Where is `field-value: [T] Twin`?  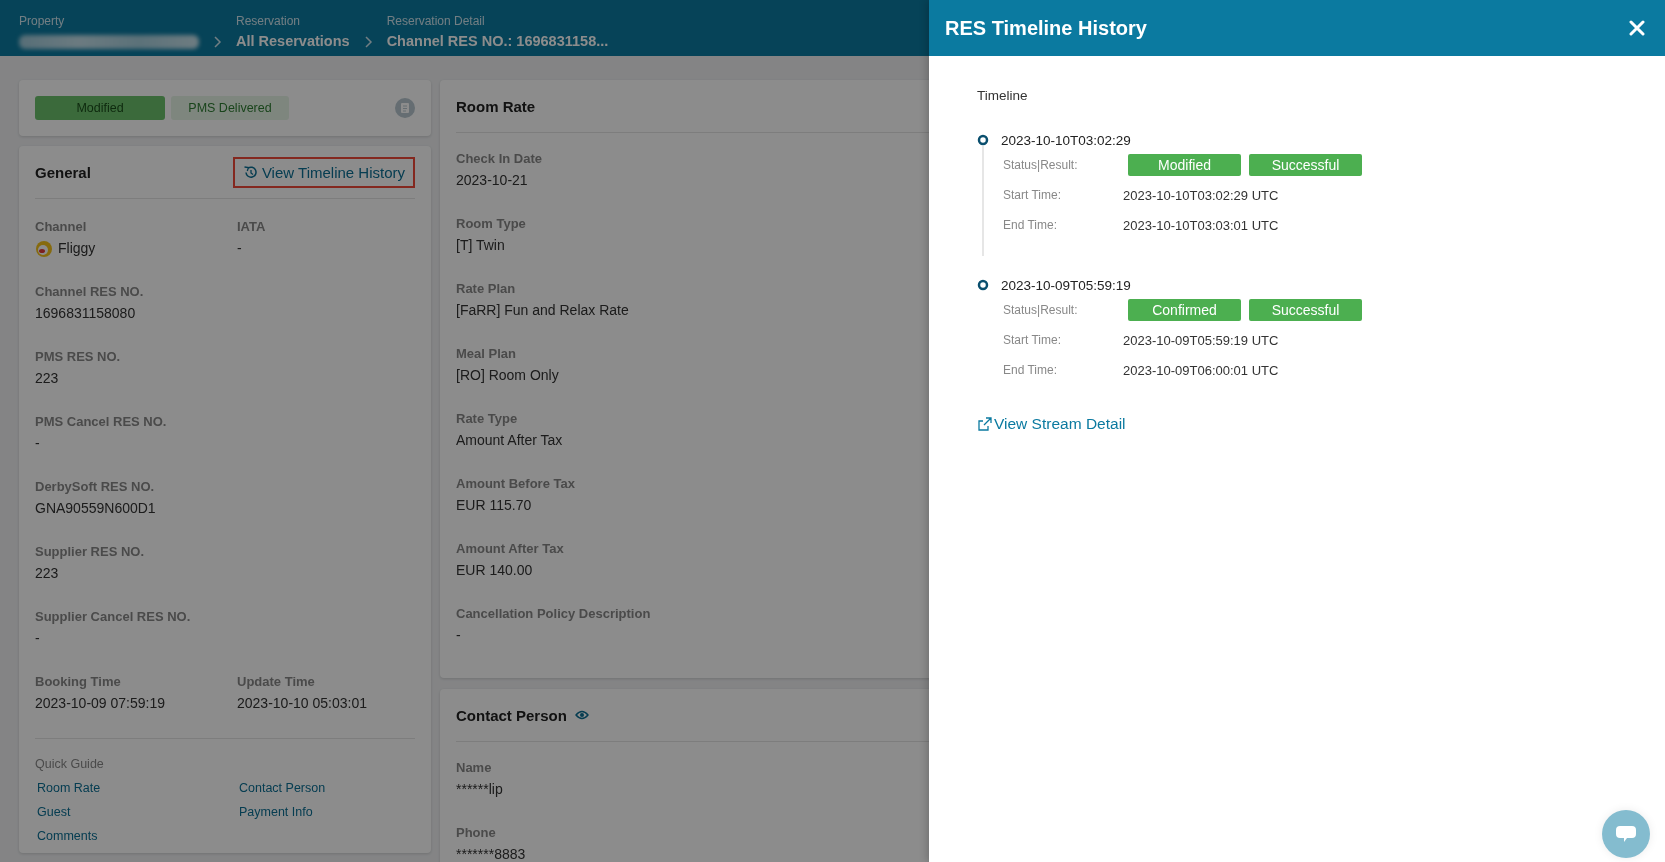
field-value: [T] Twin is located at coordinates (480, 245).